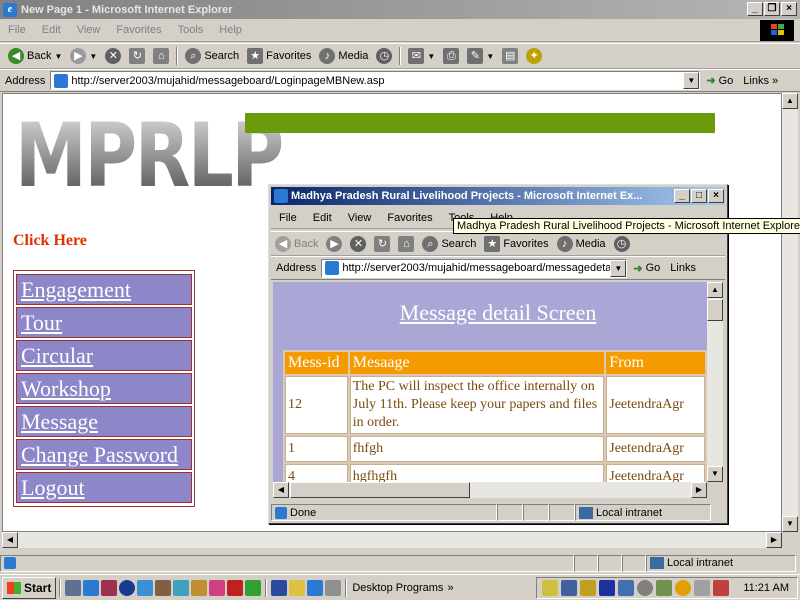 This screenshot has width=800, height=600. I want to click on popup-menu-edit: Edit, so click(322, 218).